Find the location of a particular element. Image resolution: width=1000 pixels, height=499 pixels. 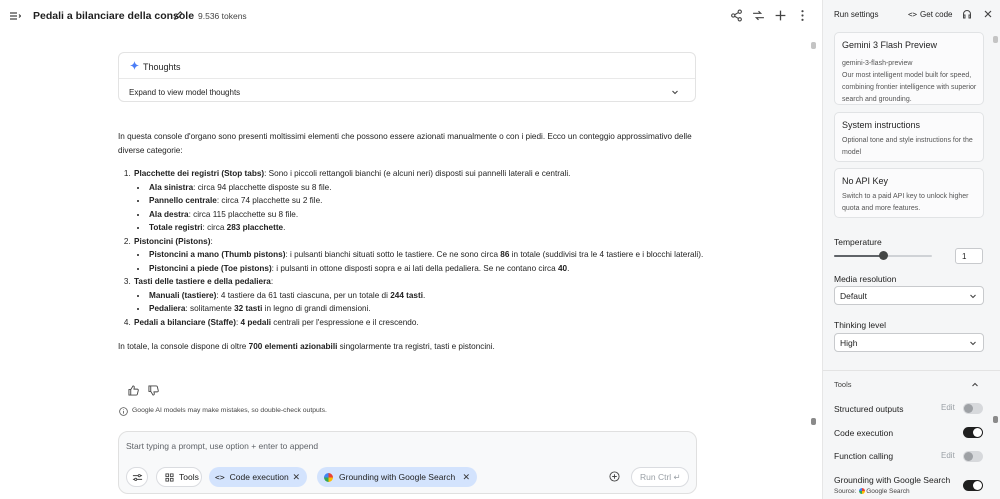

more-options-icon is located at coordinates (802, 15).